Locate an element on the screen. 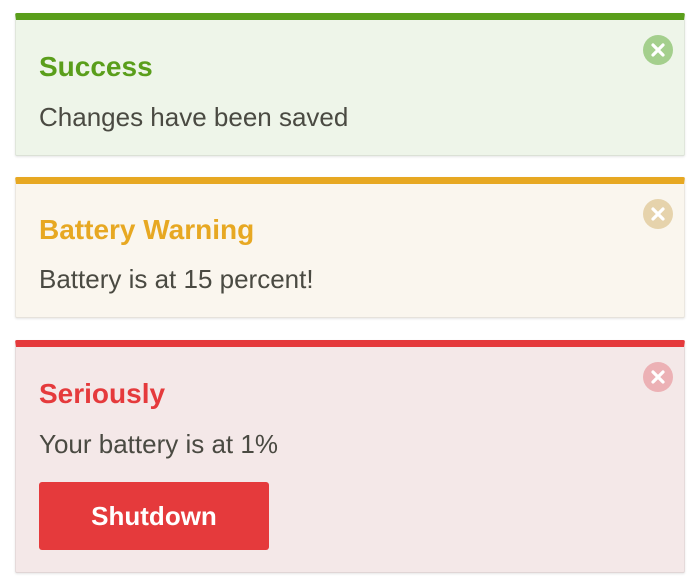  alert-title: Seriously is located at coordinates (102, 393).